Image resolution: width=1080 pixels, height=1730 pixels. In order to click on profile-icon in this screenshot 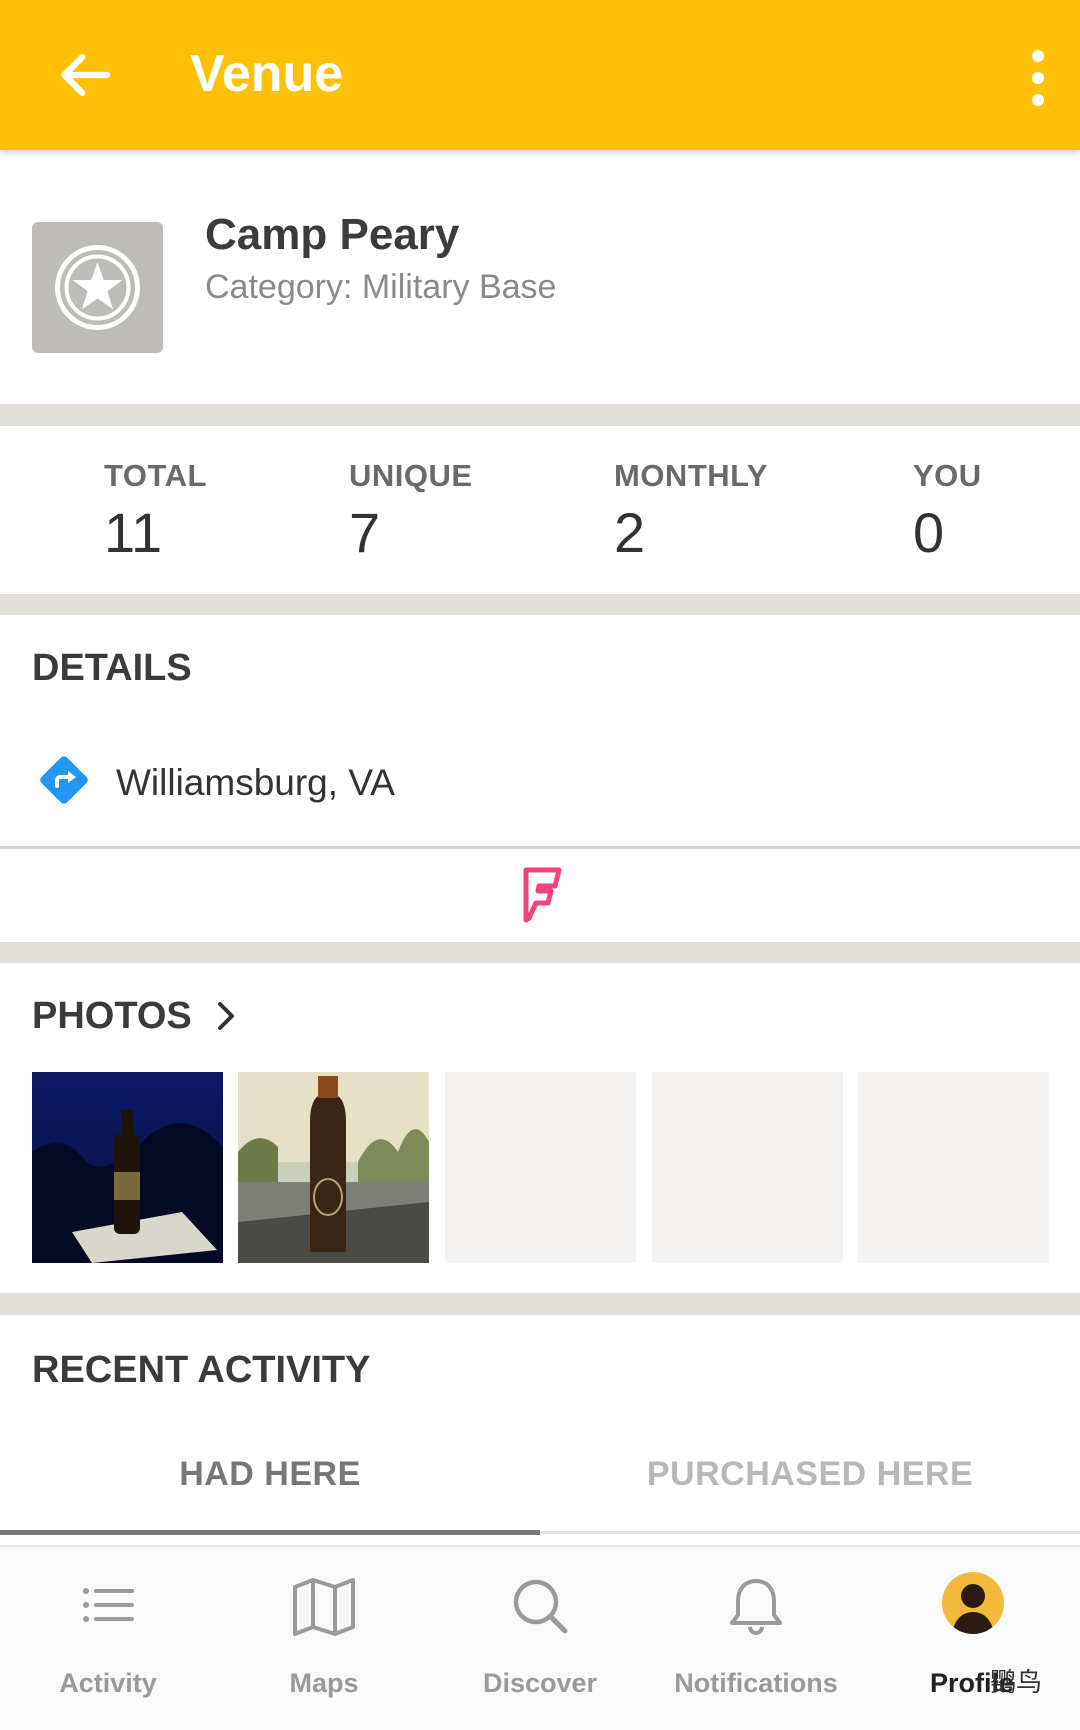, I will do `click(973, 1609)`.